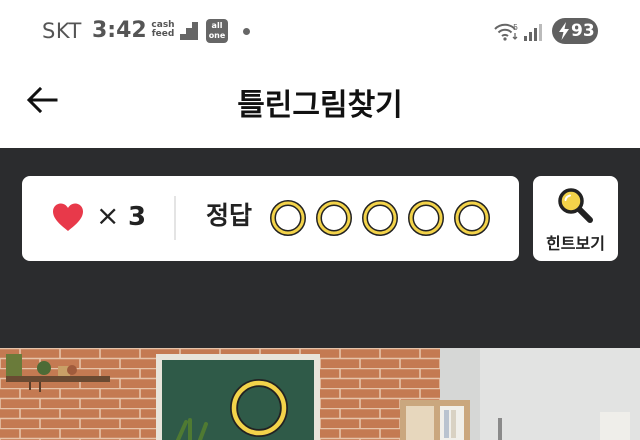 The width and height of the screenshot is (640, 440). What do you see at coordinates (575, 243) in the screenshot?
I see `hint-label: 힌트보기` at bounding box center [575, 243].